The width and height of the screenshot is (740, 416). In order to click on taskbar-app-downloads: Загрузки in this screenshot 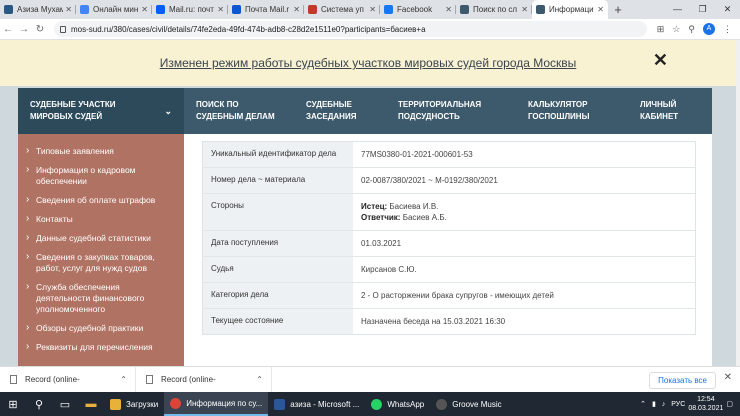, I will do `click(134, 404)`.